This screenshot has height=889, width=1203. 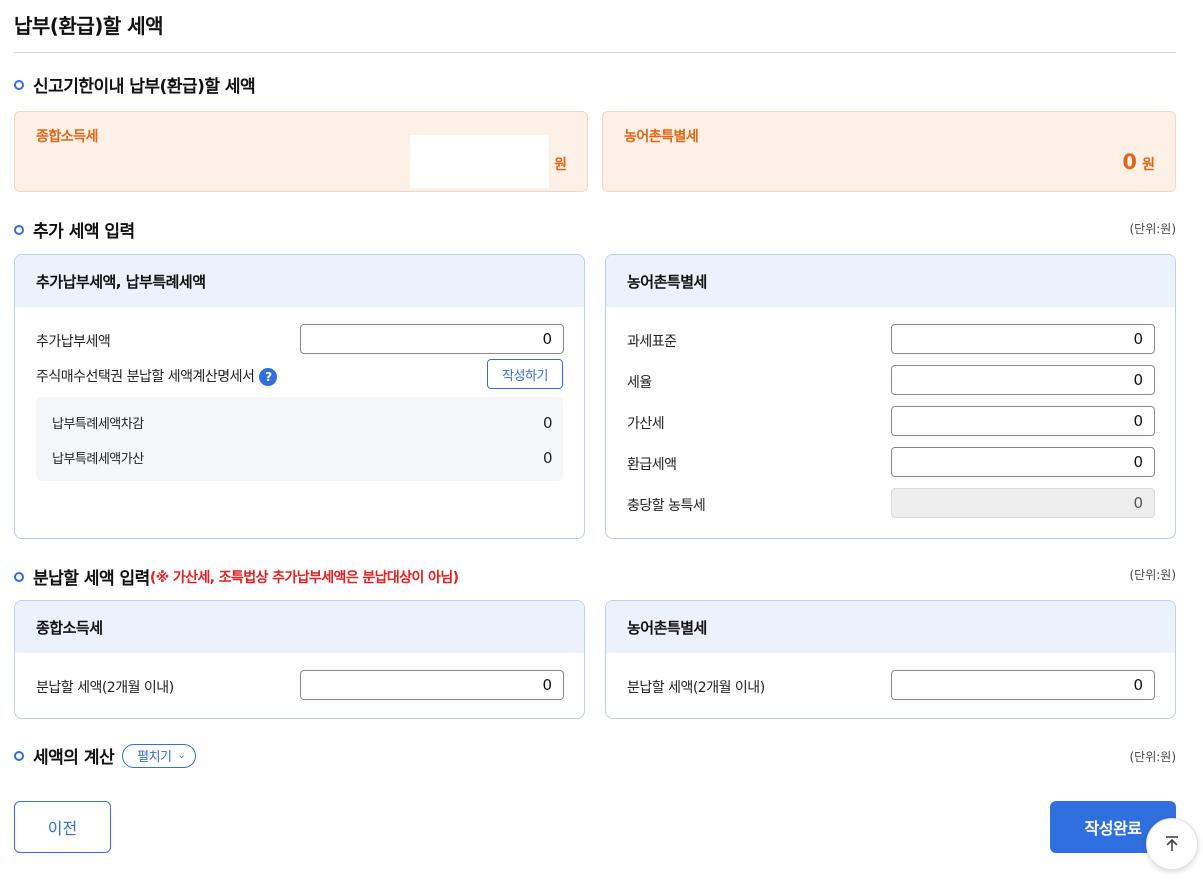 What do you see at coordinates (74, 758) in the screenshot?
I see `section-calc-title: 세액의 계산` at bounding box center [74, 758].